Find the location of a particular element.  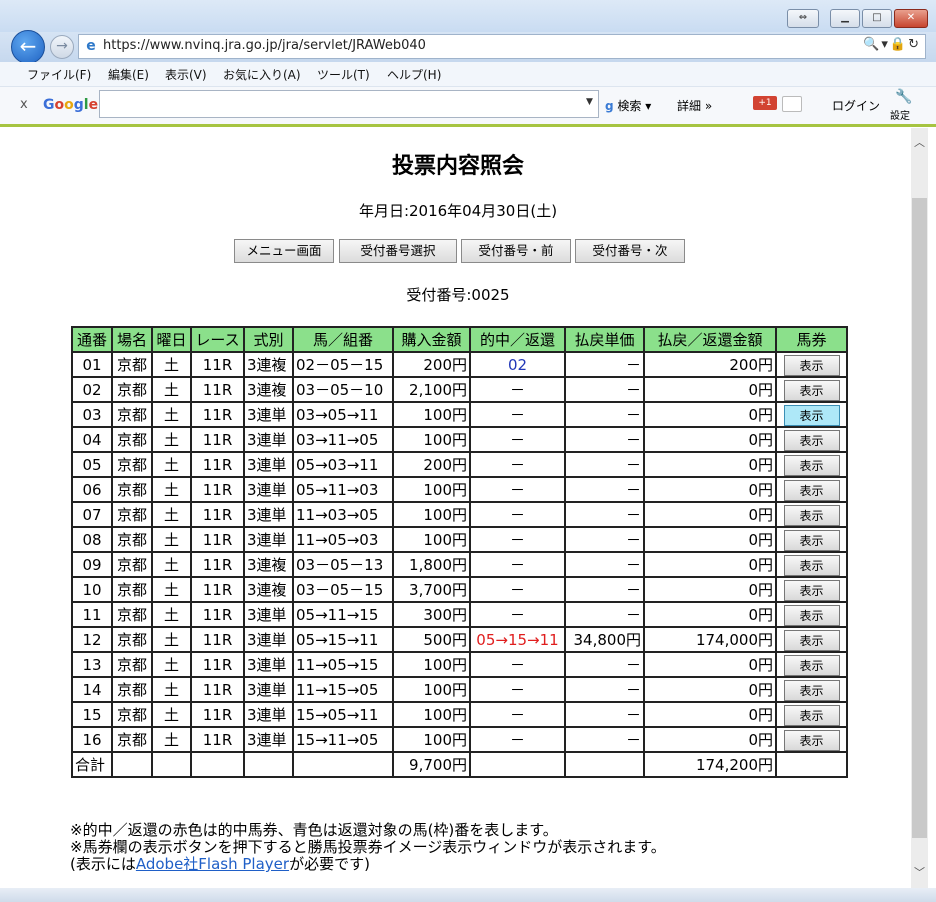

serial-cell: 10 is located at coordinates (92, 589).